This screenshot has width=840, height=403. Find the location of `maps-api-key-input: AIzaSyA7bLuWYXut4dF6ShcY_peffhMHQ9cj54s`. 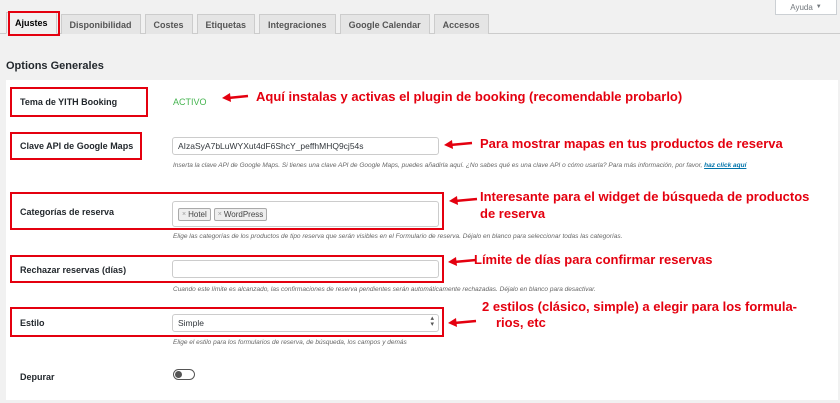

maps-api-key-input: AIzaSyA7bLuWYXut4dF6ShcY_peffhMHQ9cj54s is located at coordinates (305, 146).